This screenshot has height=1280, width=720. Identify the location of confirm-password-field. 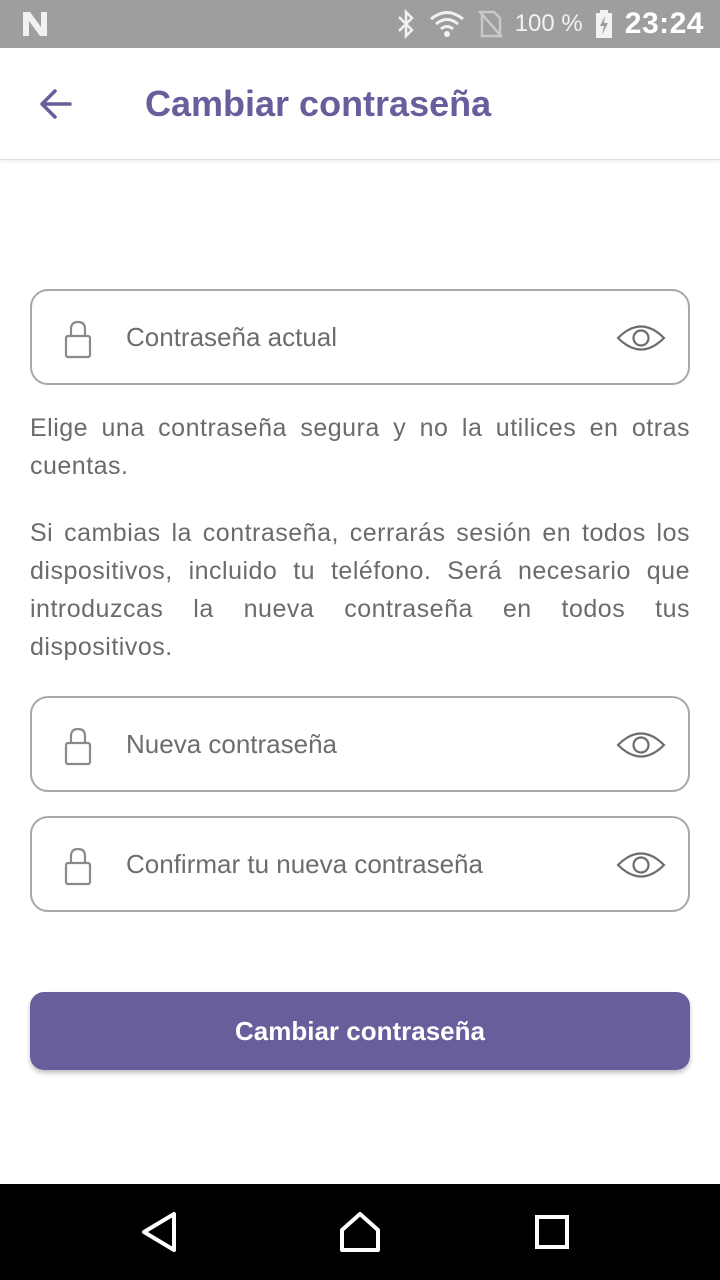
(360, 864).